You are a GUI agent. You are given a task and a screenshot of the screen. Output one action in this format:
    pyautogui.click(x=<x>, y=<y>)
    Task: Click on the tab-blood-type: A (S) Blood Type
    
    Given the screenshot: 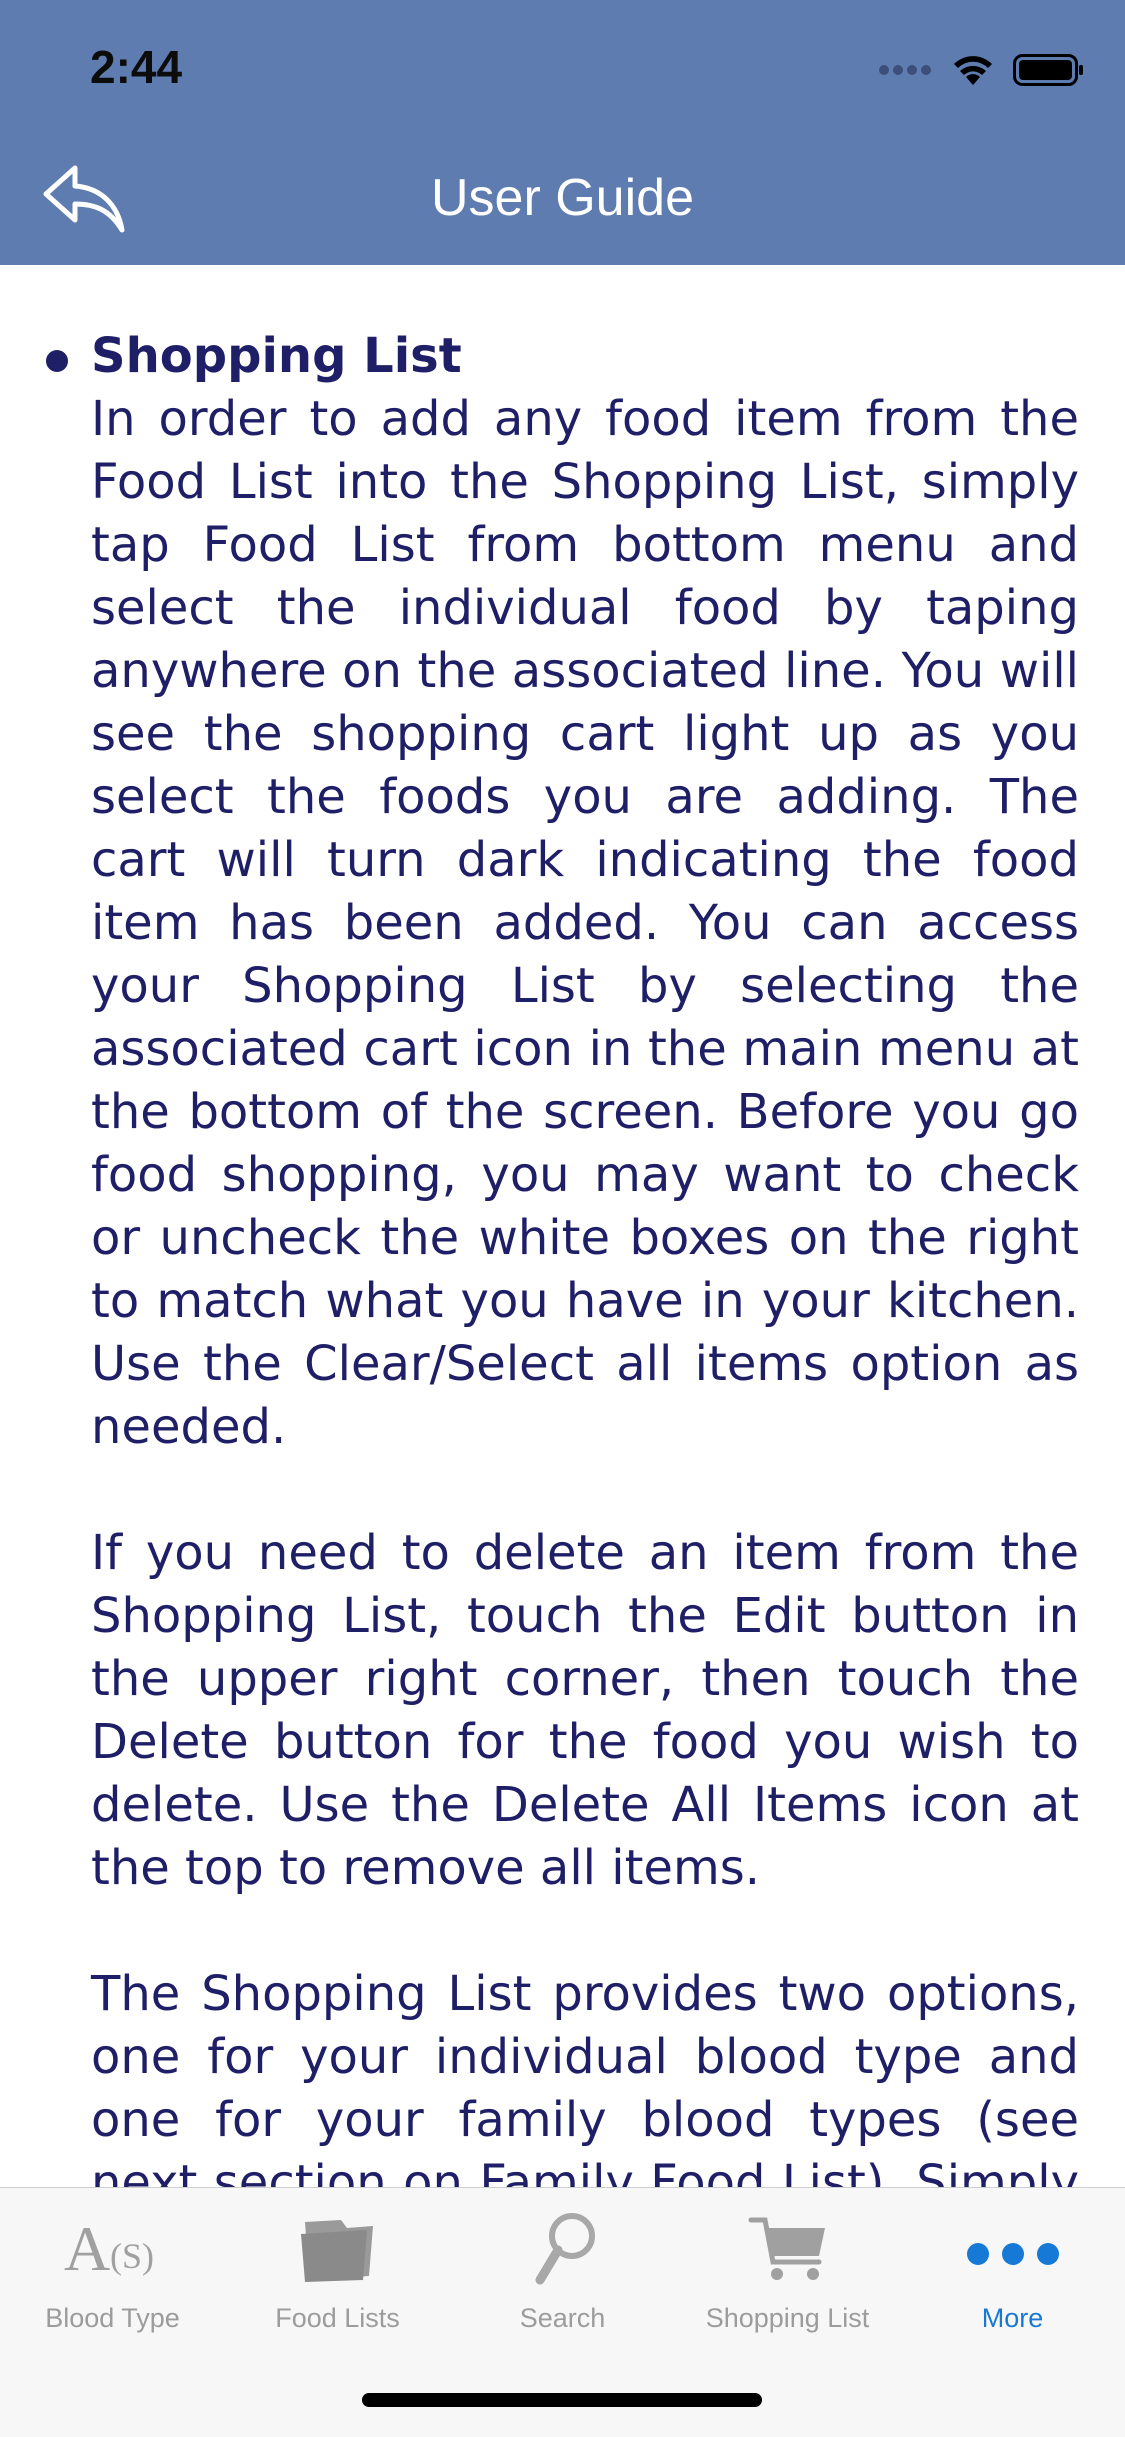 What is the action you would take?
    pyautogui.click(x=112, y=2263)
    